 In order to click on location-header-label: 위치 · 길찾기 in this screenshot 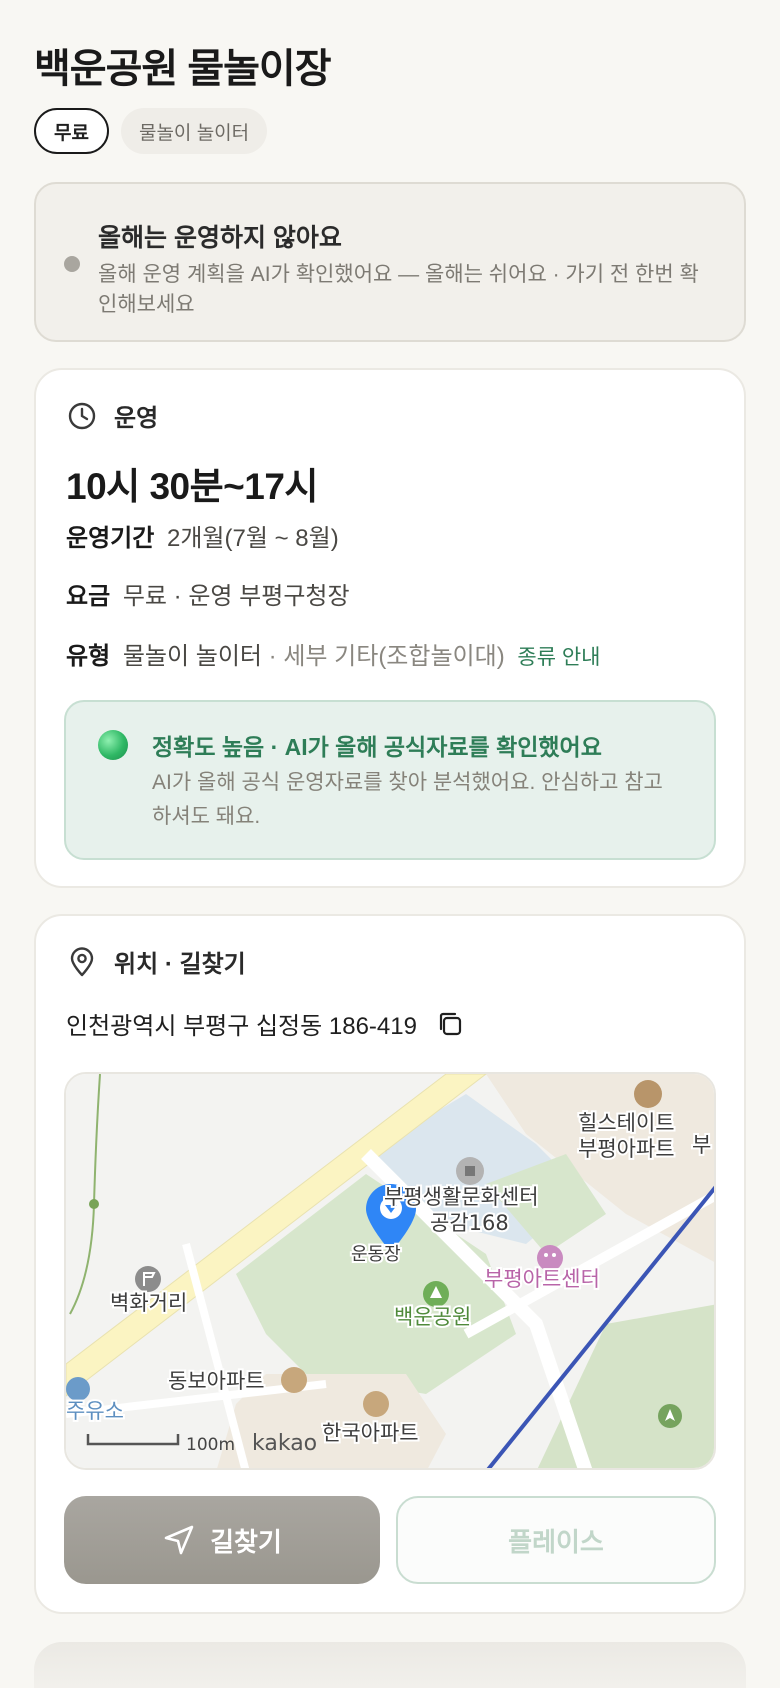, I will do `click(180, 964)`.